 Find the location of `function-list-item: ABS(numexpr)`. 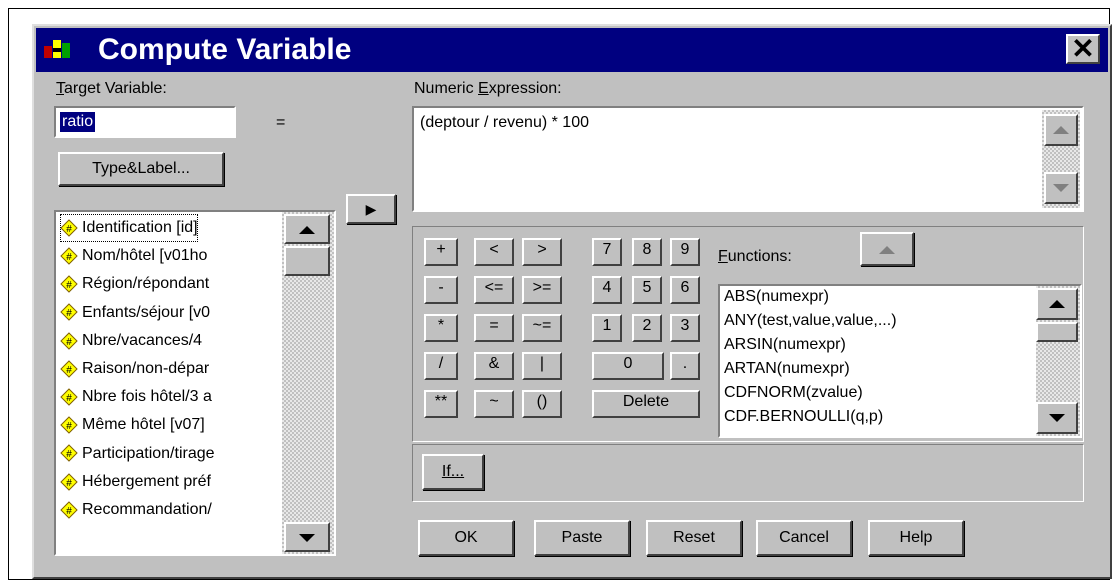

function-list-item: ABS(numexpr) is located at coordinates (776, 297).